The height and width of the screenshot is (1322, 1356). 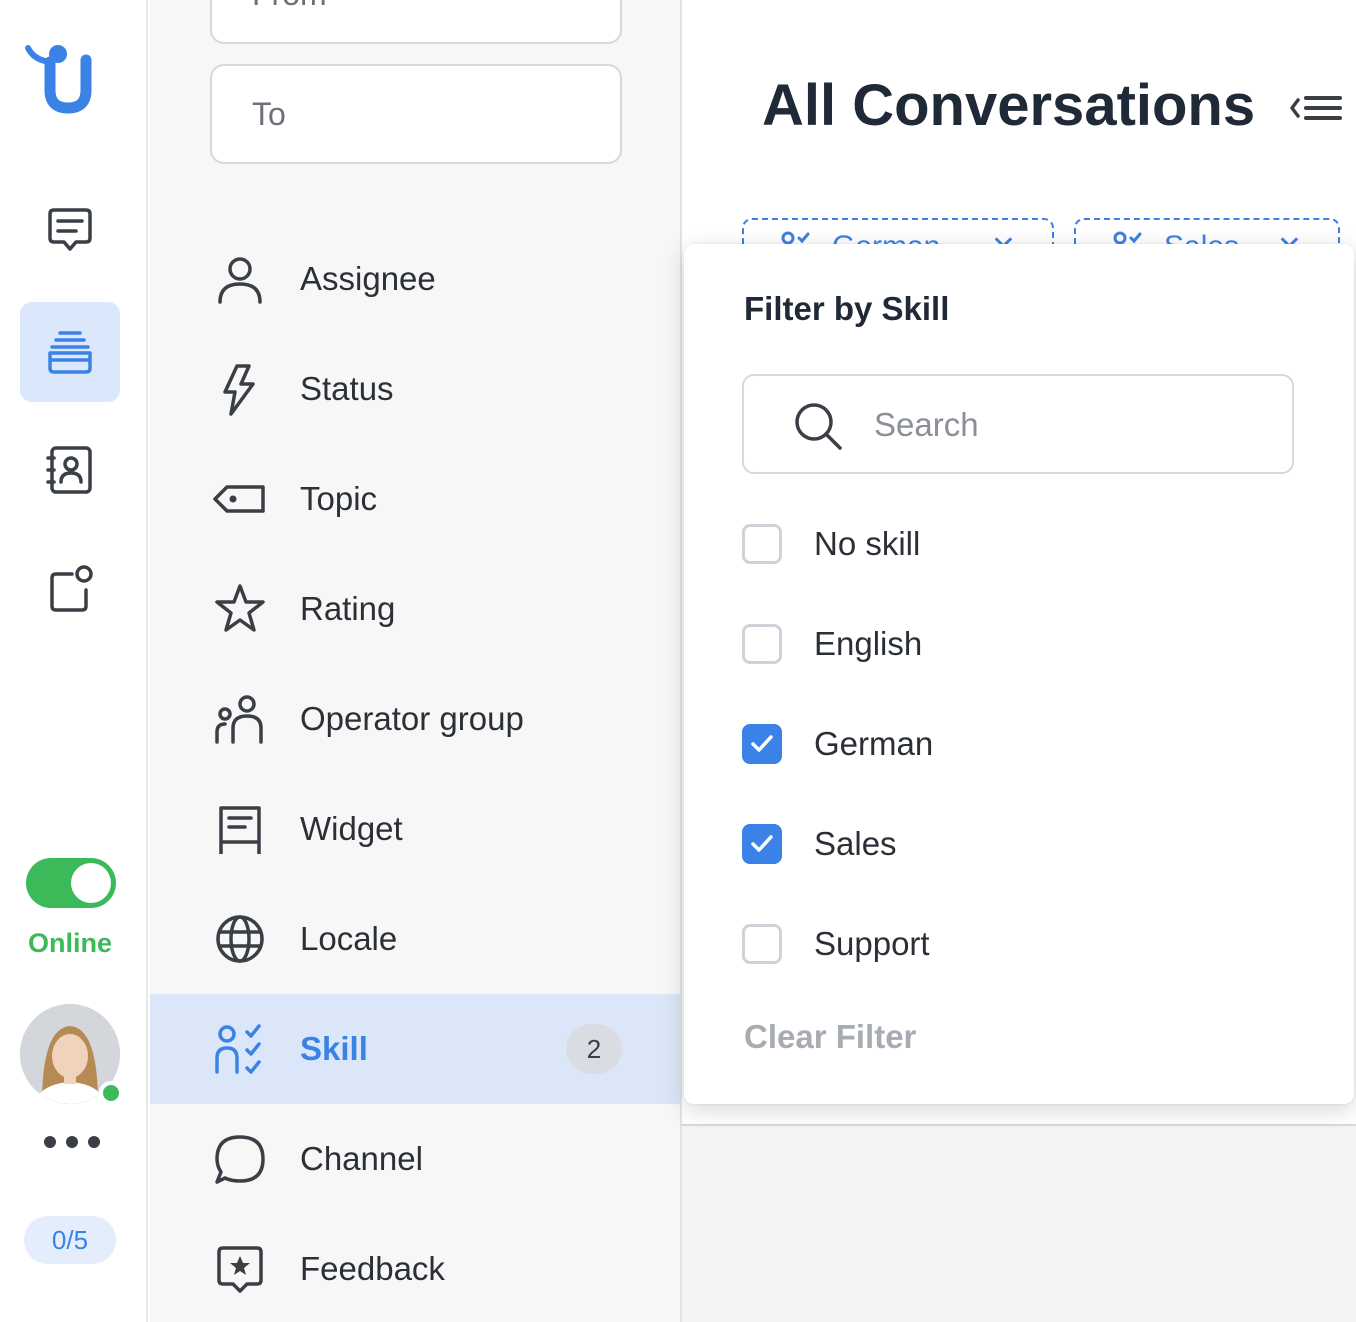 What do you see at coordinates (415, 939) in the screenshot?
I see `filter-item-locale: Locale` at bounding box center [415, 939].